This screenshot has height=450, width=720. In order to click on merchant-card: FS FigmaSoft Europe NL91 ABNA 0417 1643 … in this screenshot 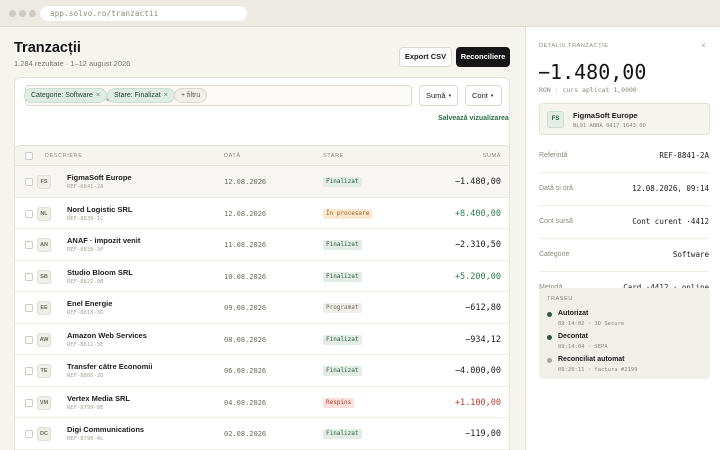, I will do `click(624, 119)`.